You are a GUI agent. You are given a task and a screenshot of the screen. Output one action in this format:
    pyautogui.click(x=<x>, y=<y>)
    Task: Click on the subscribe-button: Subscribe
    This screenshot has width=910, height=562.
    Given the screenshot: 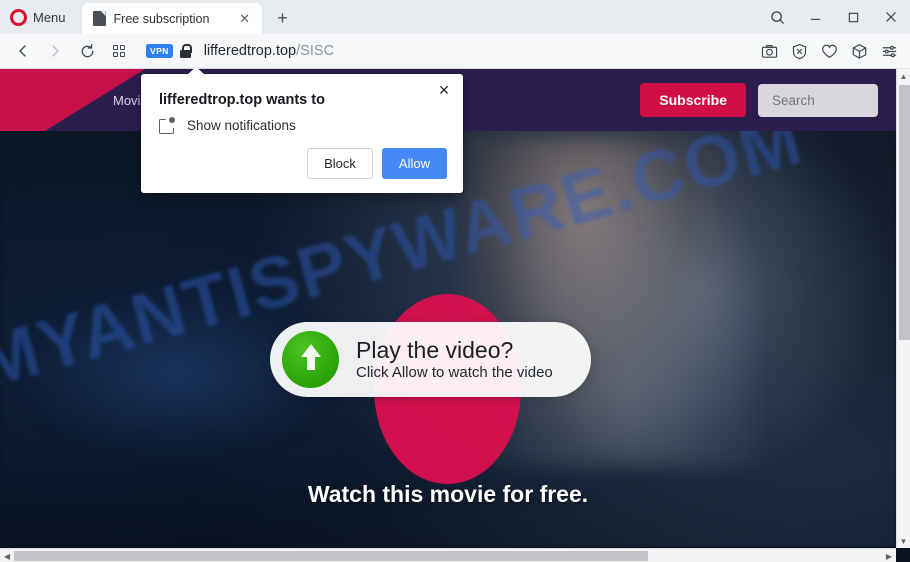 What is the action you would take?
    pyautogui.click(x=693, y=100)
    